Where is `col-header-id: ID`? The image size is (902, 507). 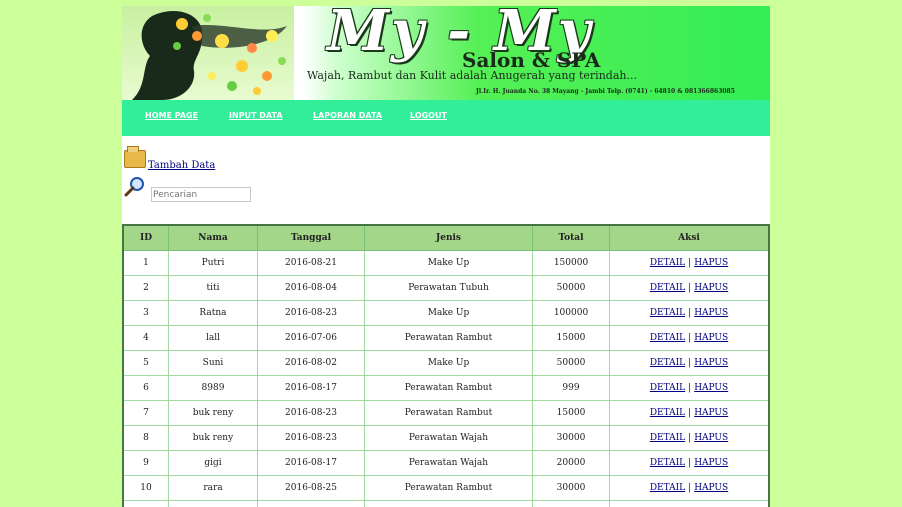 col-header-id: ID is located at coordinates (145, 237).